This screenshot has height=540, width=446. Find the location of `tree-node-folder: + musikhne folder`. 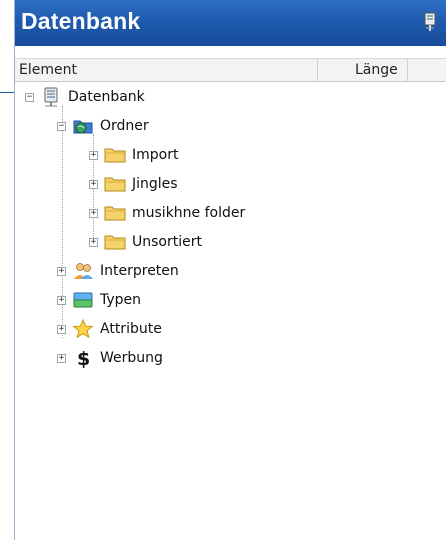

tree-node-folder: + musikhne folder is located at coordinates (167, 213).